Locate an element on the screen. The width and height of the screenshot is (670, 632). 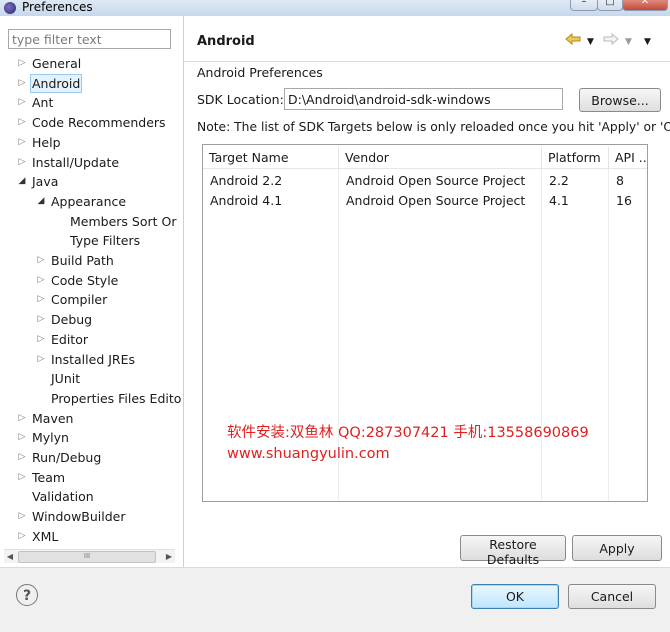
tree-item-xml: ▷ XML is located at coordinates (91, 536).